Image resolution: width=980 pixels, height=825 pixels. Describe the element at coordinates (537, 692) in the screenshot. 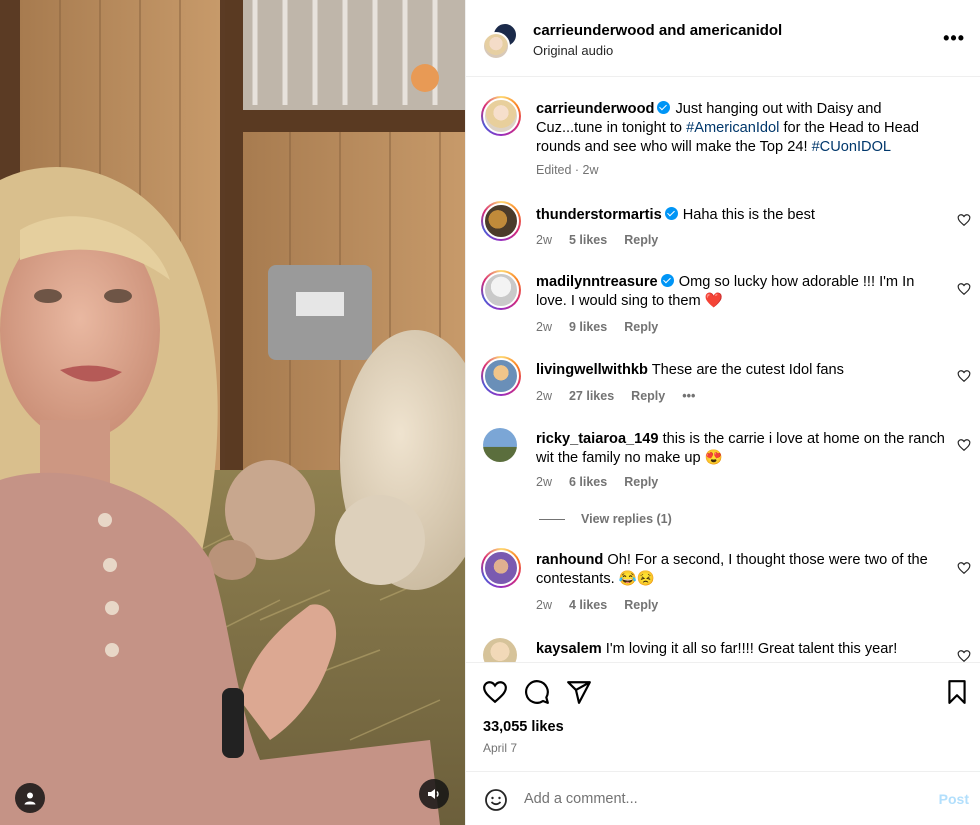

I see `comment-icon` at that location.